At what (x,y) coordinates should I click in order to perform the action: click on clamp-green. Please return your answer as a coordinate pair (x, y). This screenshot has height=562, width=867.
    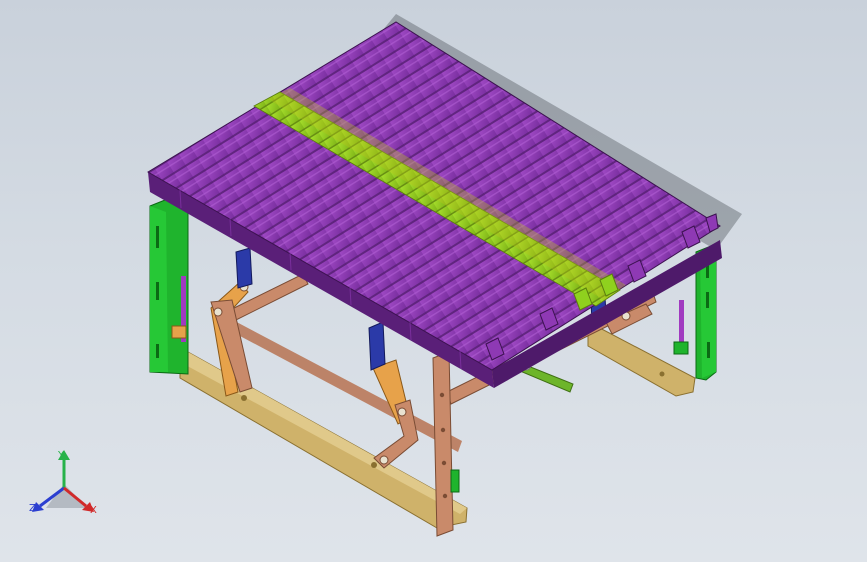
    Looking at the image, I should click on (455, 481).